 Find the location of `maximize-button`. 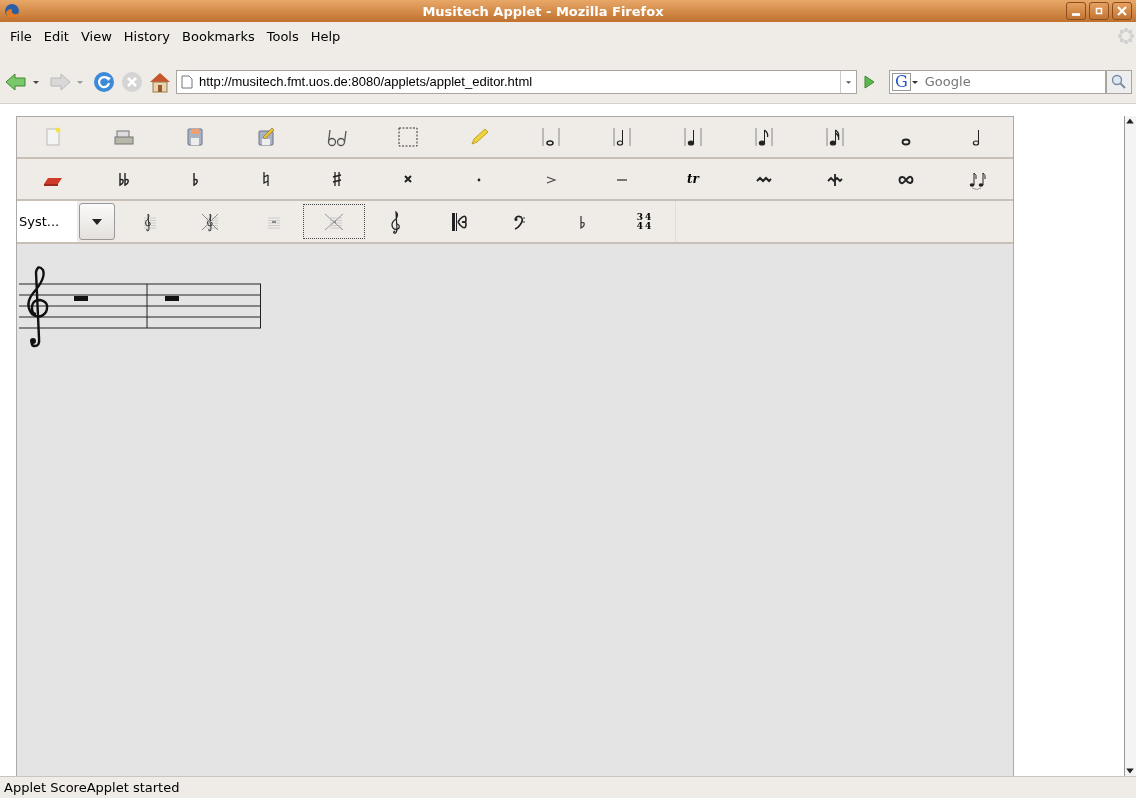

maximize-button is located at coordinates (1099, 11).